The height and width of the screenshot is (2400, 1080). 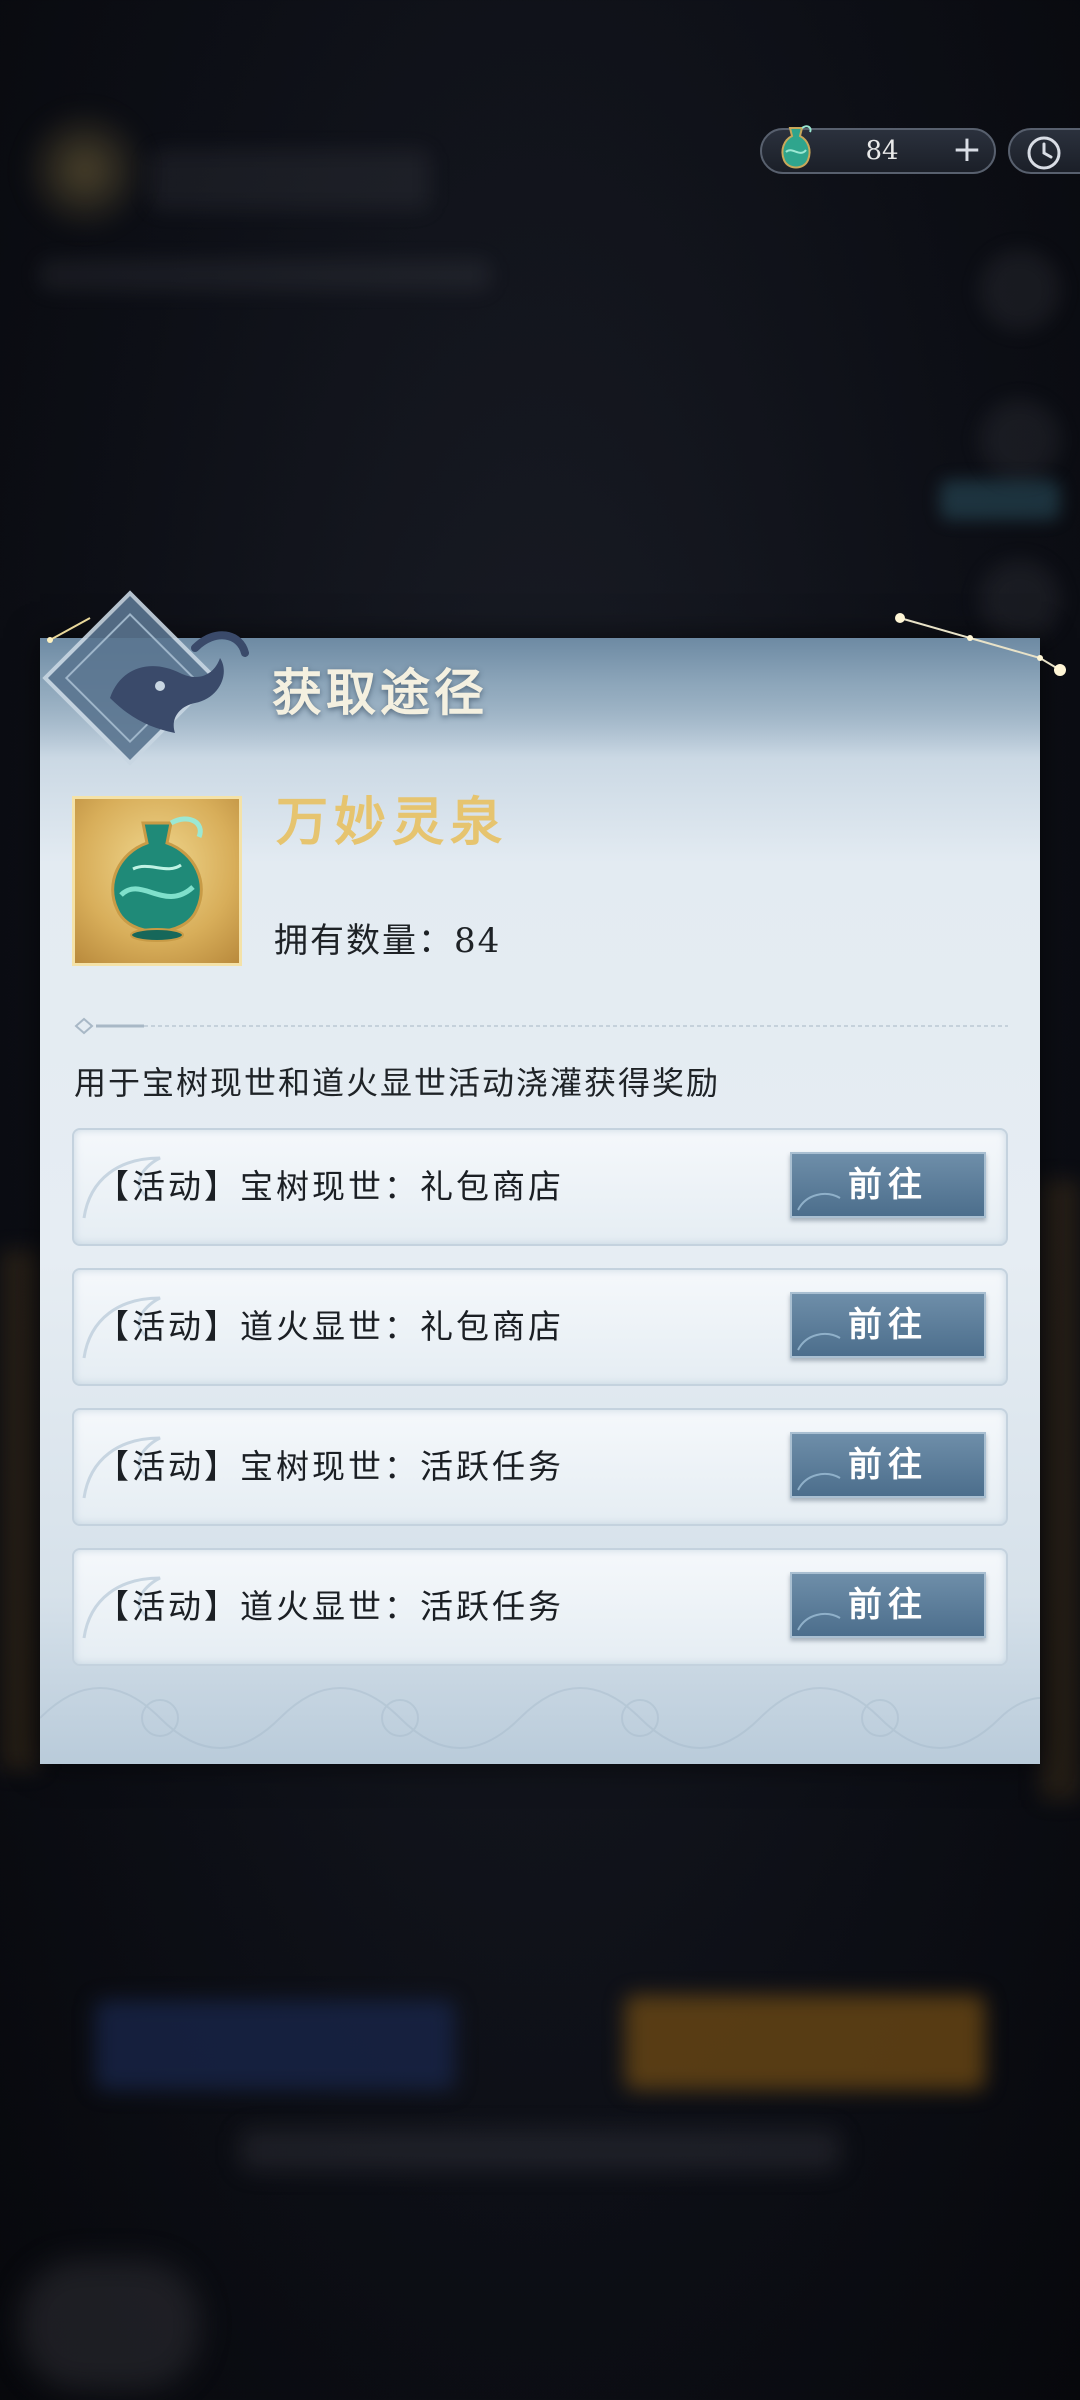 I want to click on background-back-button, so click(x=110, y=2325).